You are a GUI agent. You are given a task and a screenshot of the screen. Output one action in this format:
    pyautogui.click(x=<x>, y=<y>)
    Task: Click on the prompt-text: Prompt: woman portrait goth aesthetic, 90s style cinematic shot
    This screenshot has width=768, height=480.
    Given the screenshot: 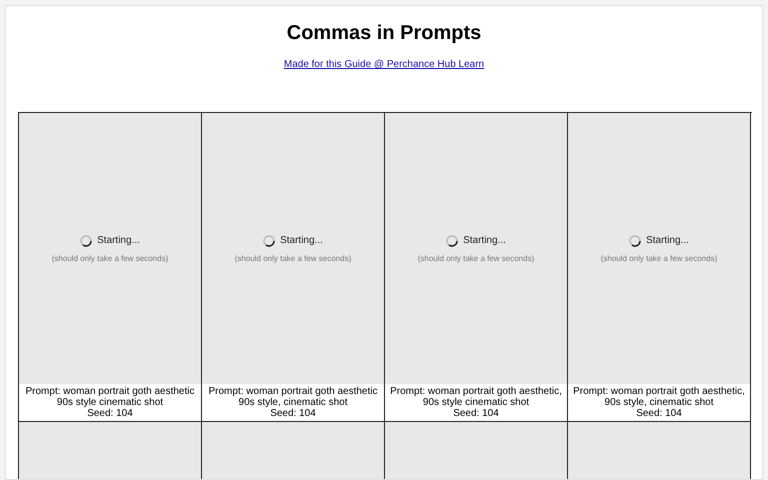 What is the action you would take?
    pyautogui.click(x=476, y=397)
    